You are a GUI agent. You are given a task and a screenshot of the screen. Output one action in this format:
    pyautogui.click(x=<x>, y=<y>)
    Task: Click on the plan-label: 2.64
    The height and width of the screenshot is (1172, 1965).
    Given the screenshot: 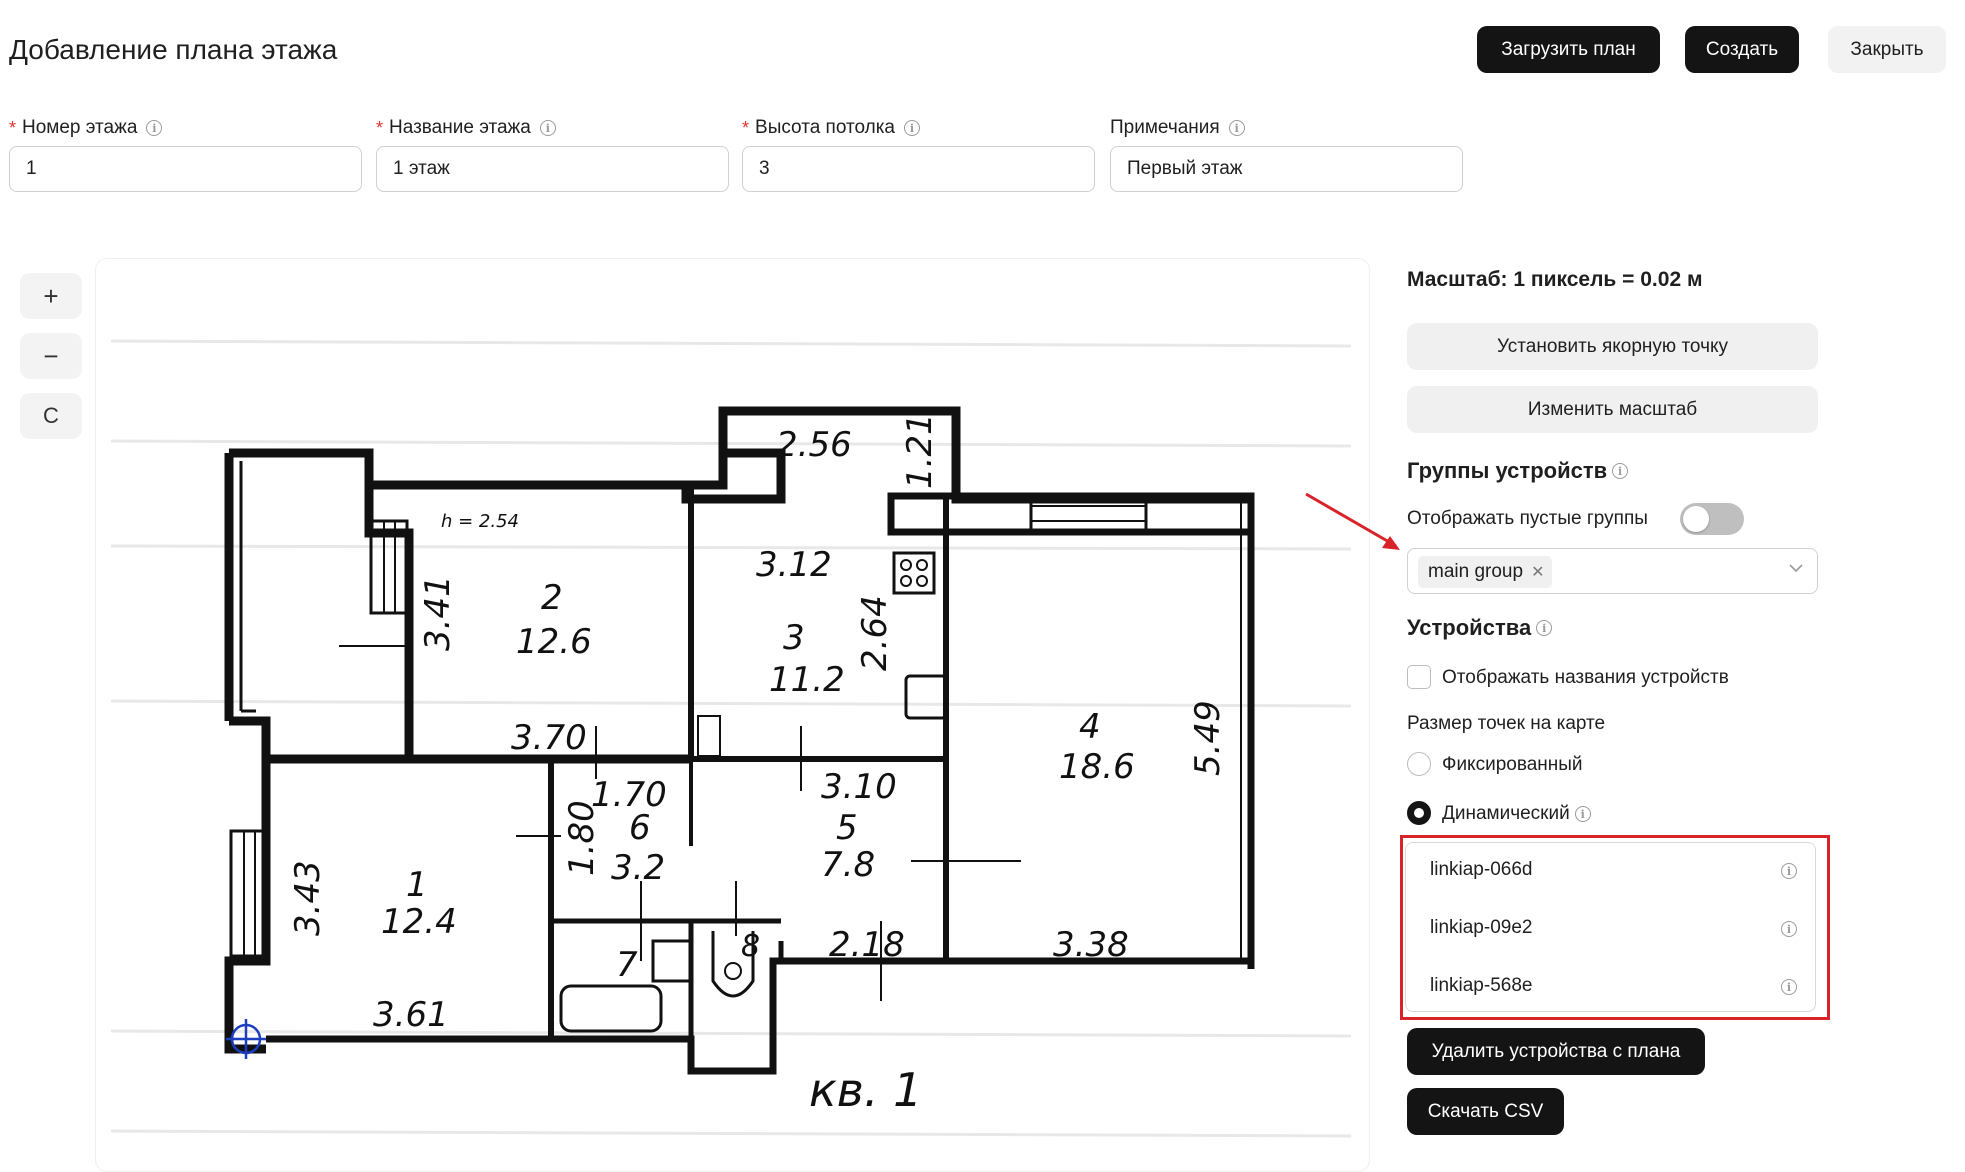 What is the action you would take?
    pyautogui.click(x=875, y=633)
    